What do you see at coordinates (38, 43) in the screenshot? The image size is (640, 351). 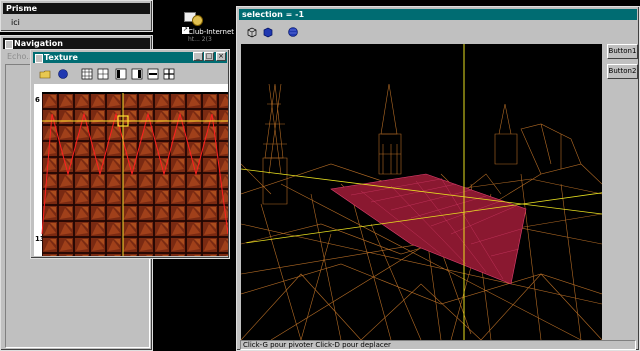 I see `navigation-title: Navigation` at bounding box center [38, 43].